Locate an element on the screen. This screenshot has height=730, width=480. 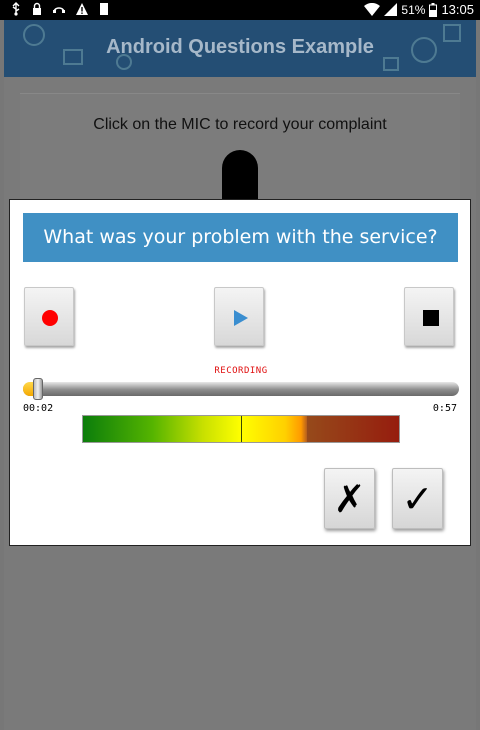
record-icon is located at coordinates (50, 318).